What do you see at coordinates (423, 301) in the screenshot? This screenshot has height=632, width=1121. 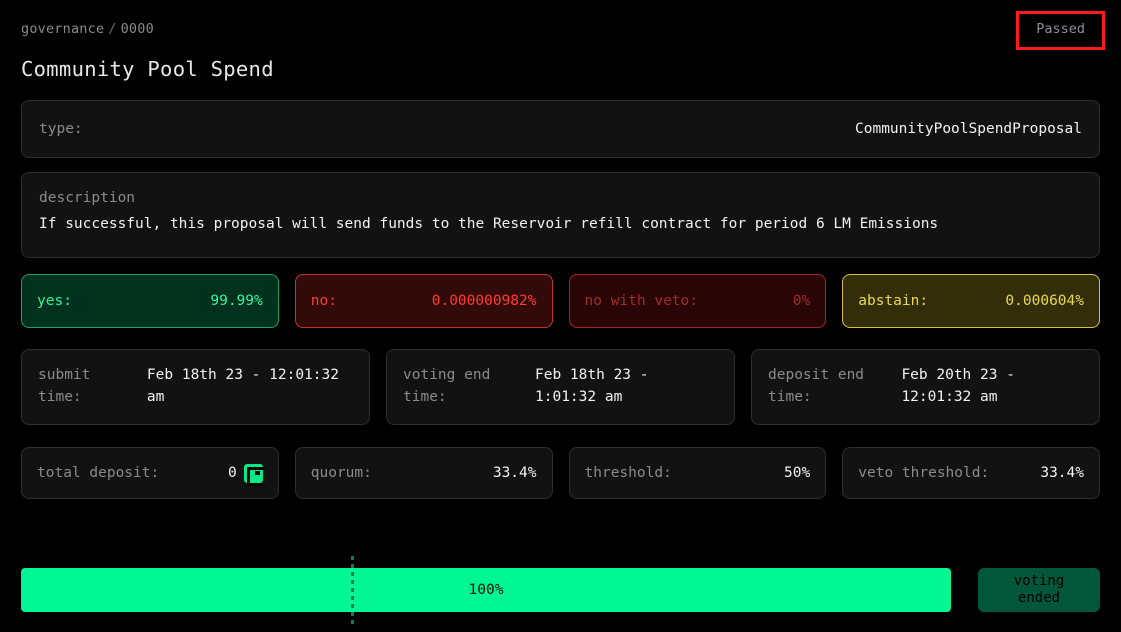 I see `tally-no: no: 0.000000982%` at bounding box center [423, 301].